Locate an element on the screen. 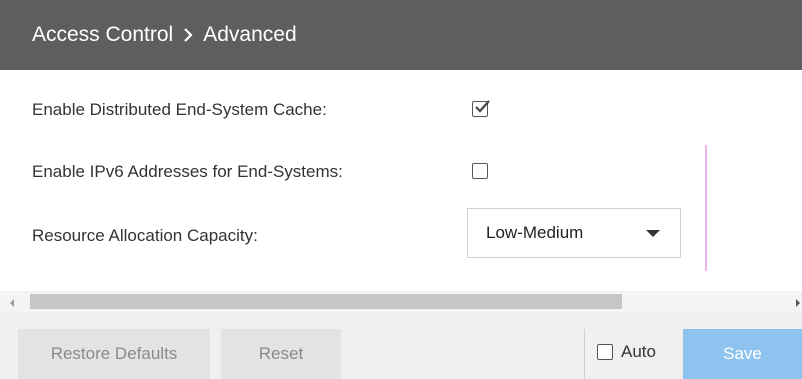 The width and height of the screenshot is (802, 379). scroll-left-icon is located at coordinates (12, 303).